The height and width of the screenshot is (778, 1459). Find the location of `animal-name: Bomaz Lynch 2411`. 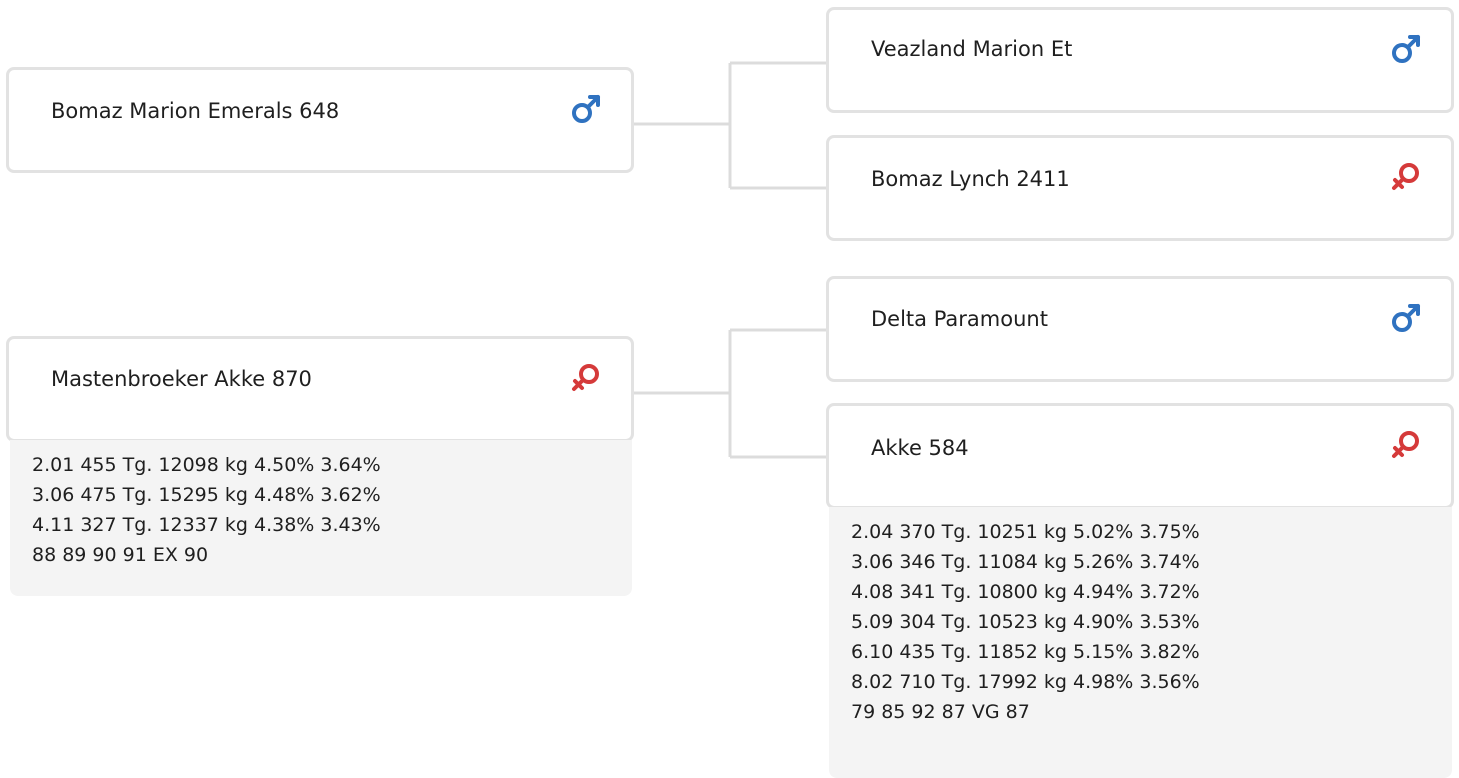

animal-name: Bomaz Lynch 2411 is located at coordinates (970, 179).